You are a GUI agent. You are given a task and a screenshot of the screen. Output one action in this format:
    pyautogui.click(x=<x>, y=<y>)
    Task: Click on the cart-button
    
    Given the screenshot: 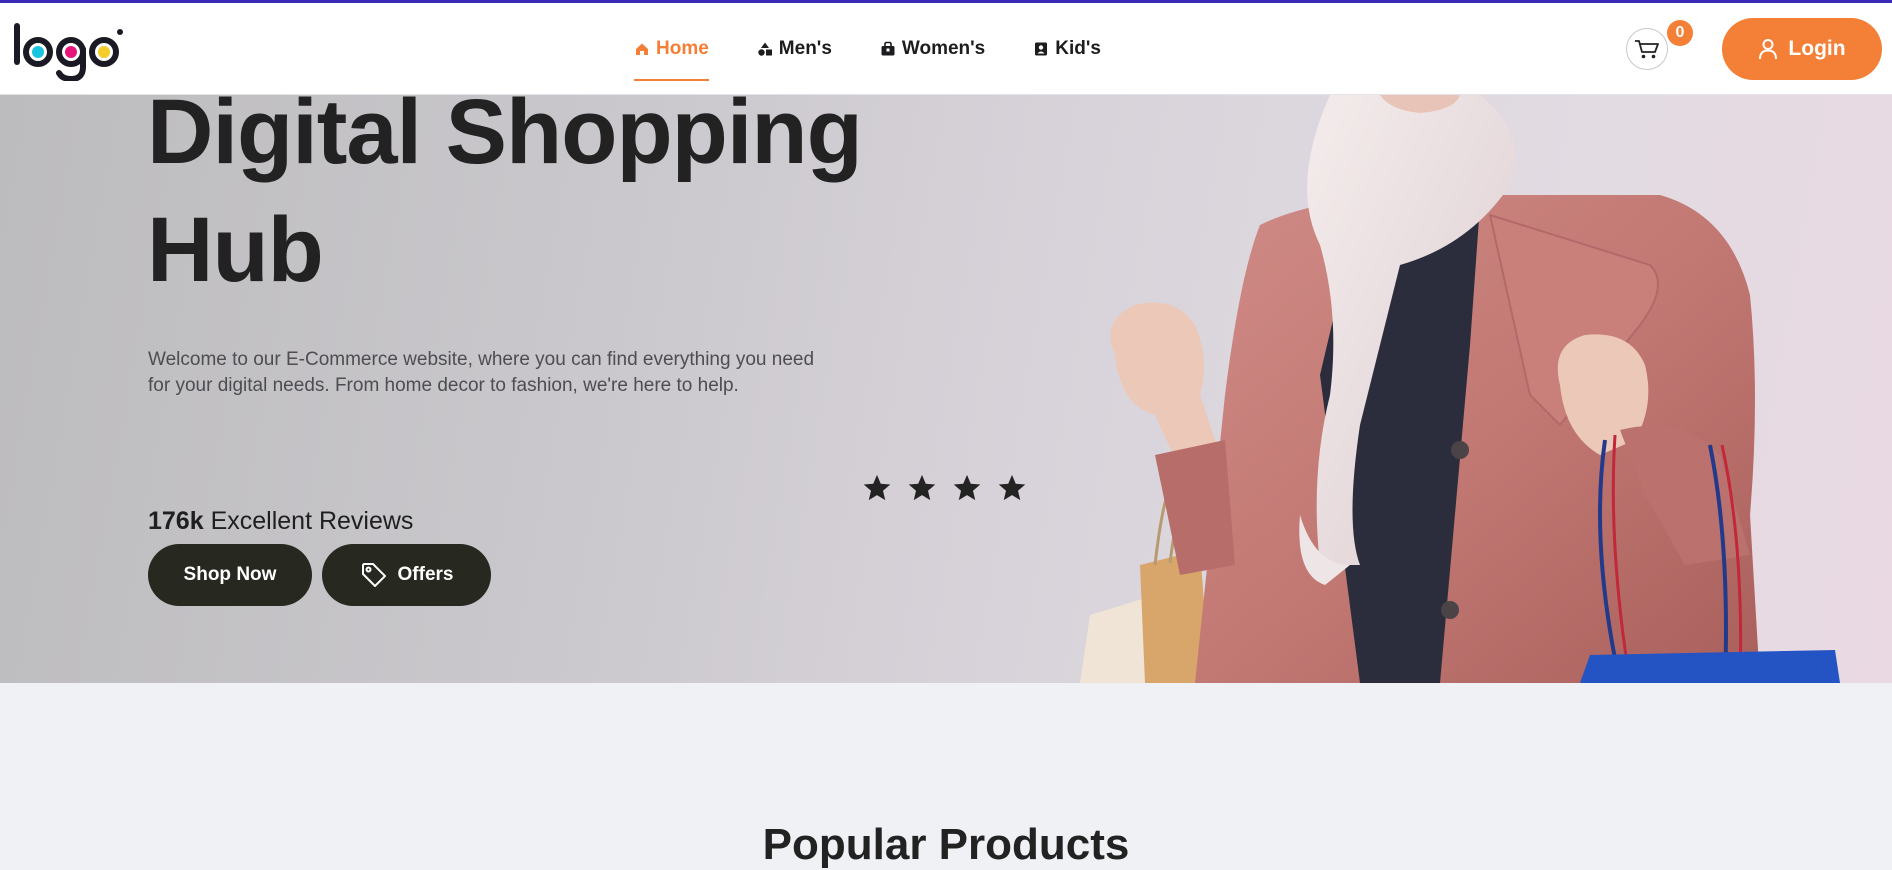 What is the action you would take?
    pyautogui.click(x=1647, y=49)
    